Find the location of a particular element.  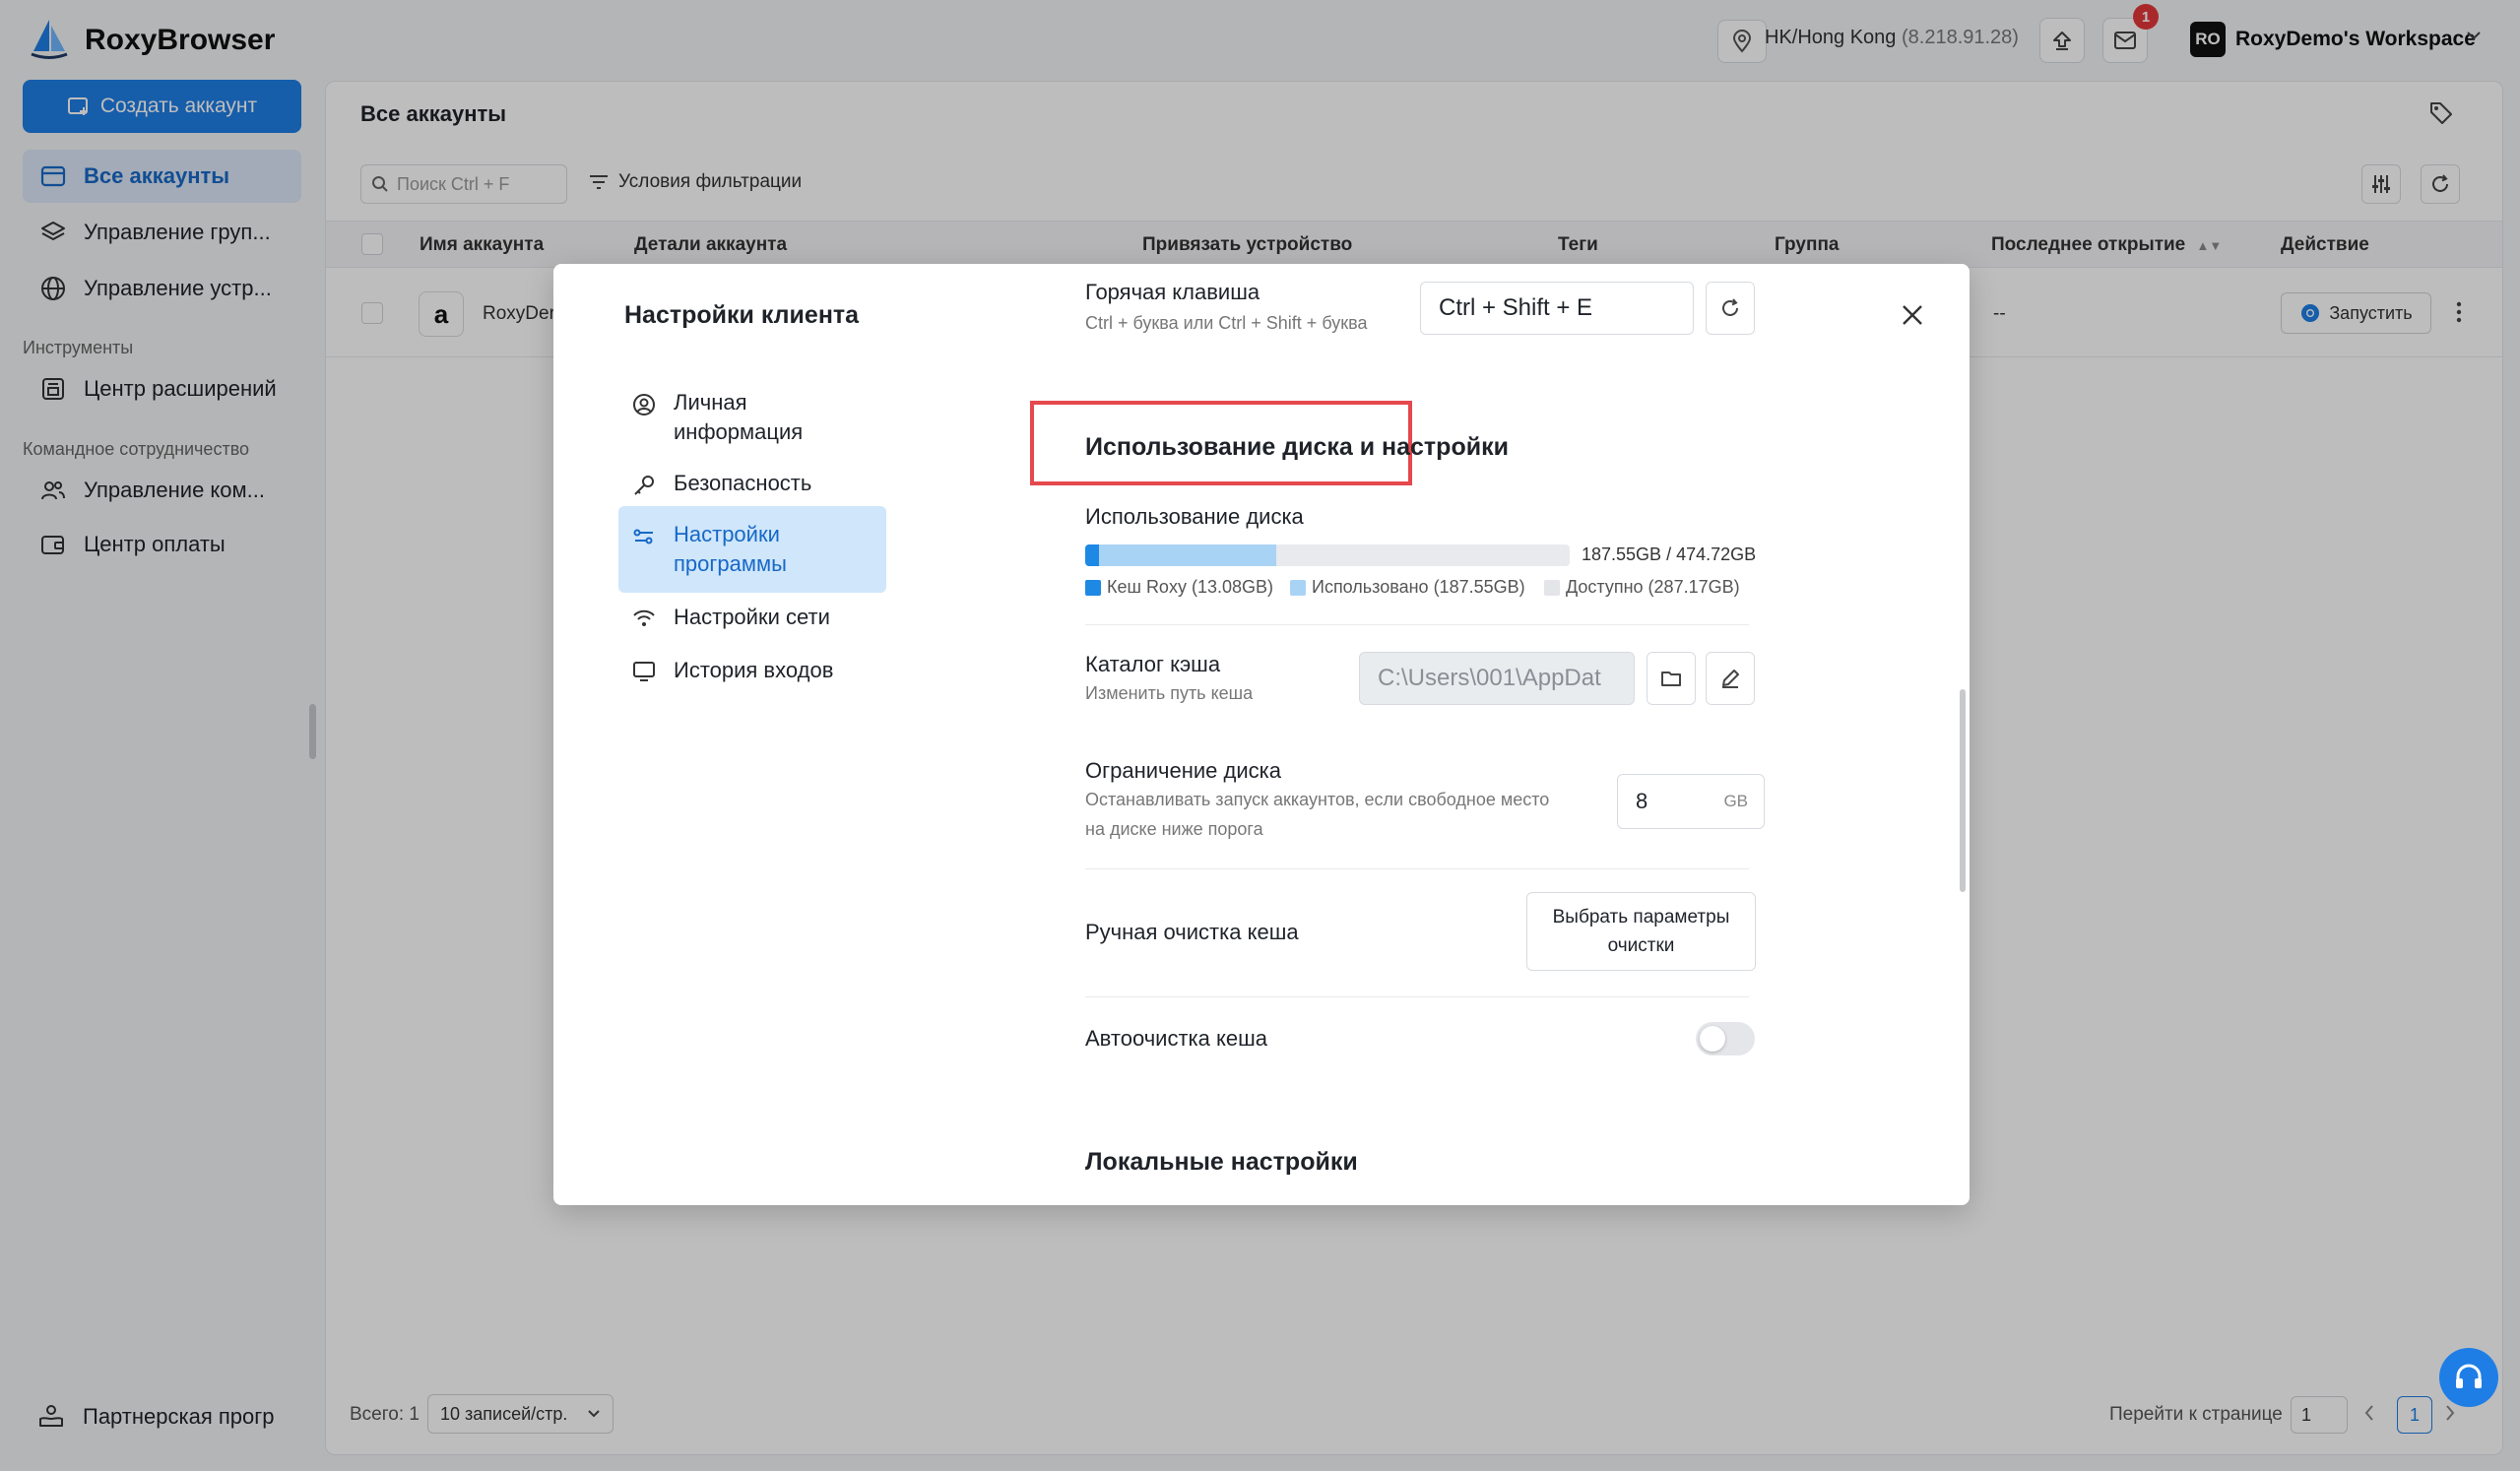

choose-clean-options-button: Выбрать параметры очистки is located at coordinates (1641, 931).